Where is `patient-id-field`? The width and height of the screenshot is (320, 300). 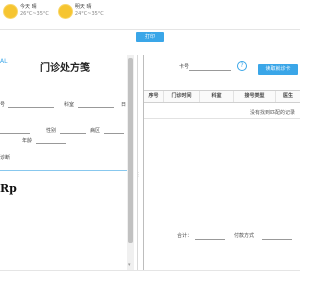
patient-id-field is located at coordinates (31, 107).